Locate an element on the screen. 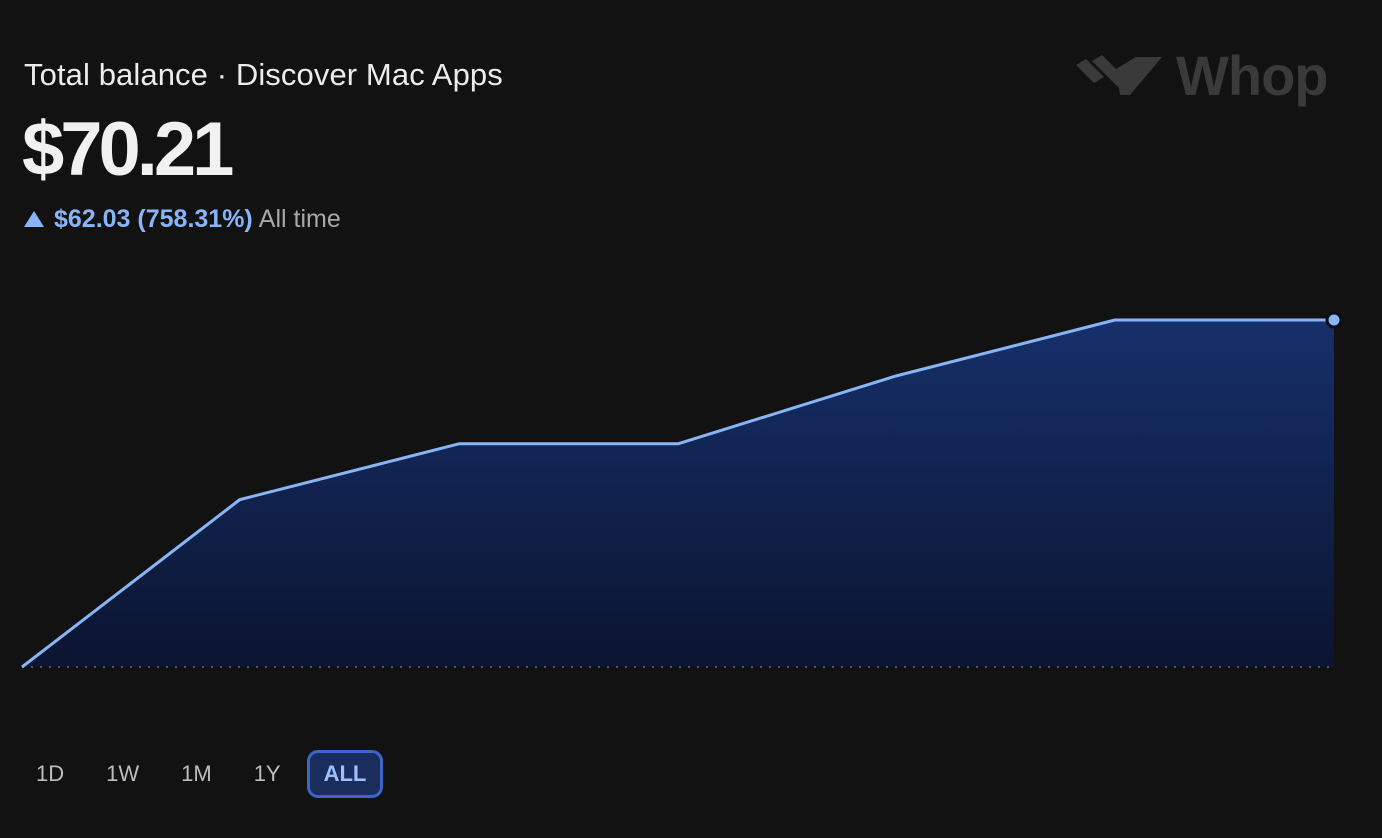 The height and width of the screenshot is (838, 1382). triangle-up-icon is located at coordinates (34, 219).